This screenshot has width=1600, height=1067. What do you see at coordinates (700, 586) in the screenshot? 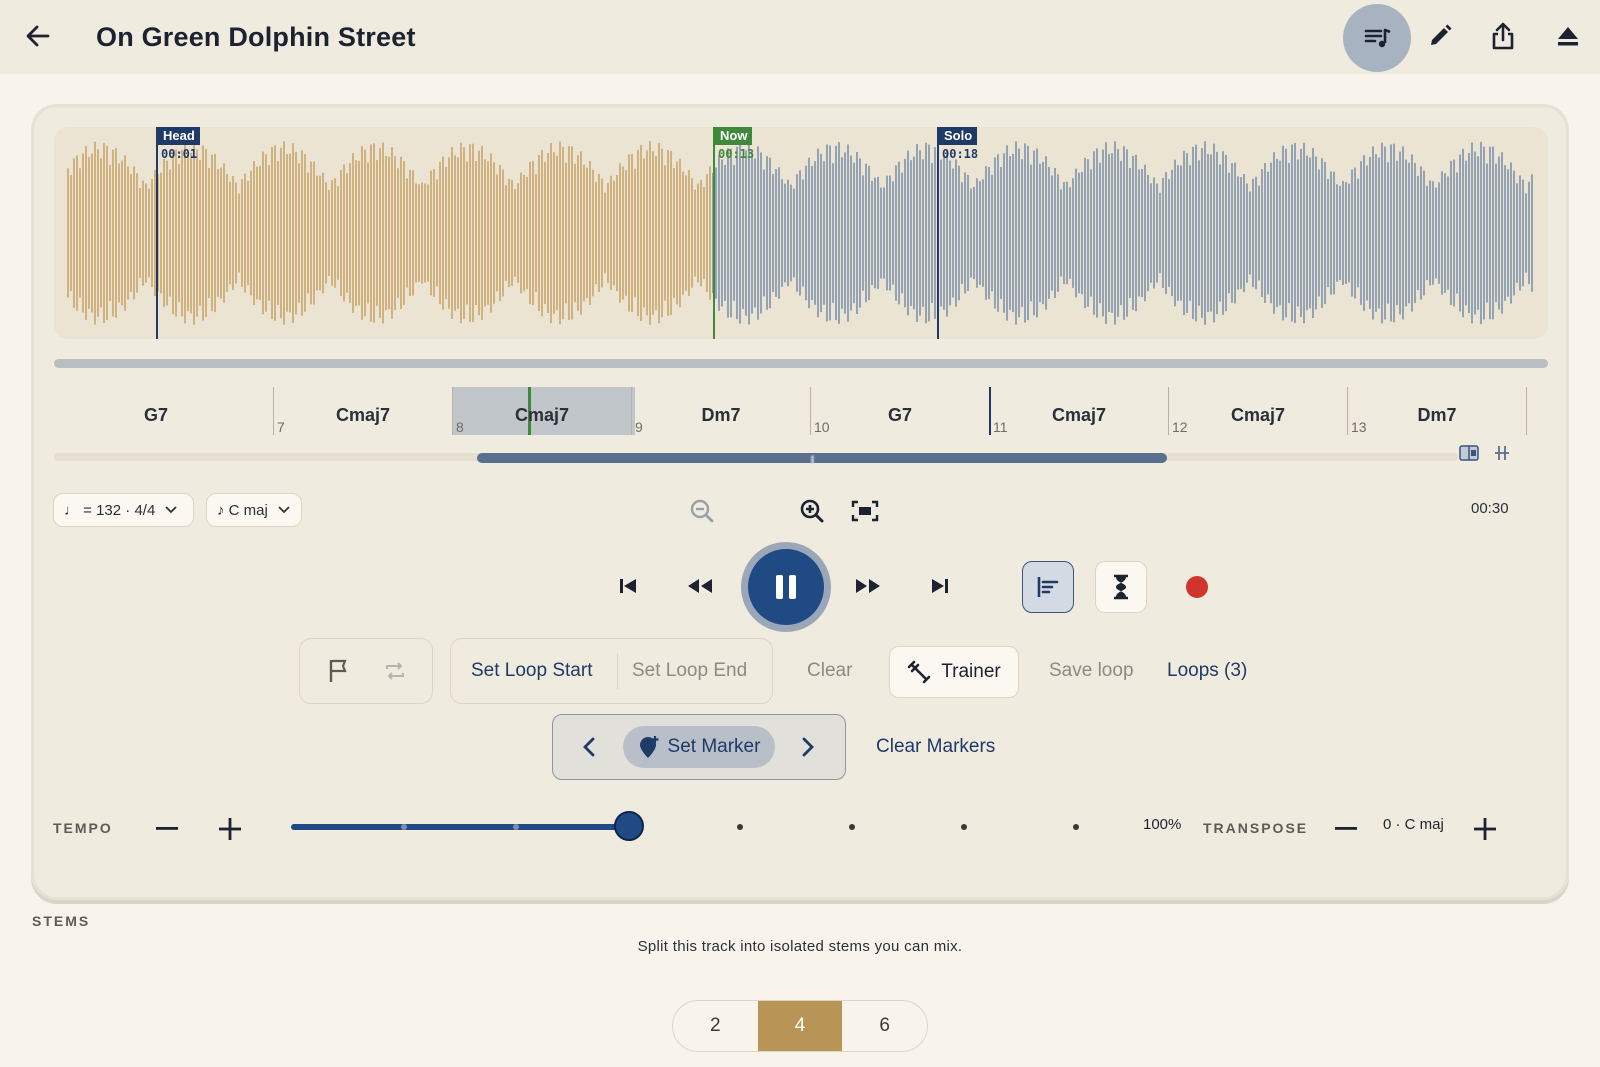
I see `rewind-icon` at bounding box center [700, 586].